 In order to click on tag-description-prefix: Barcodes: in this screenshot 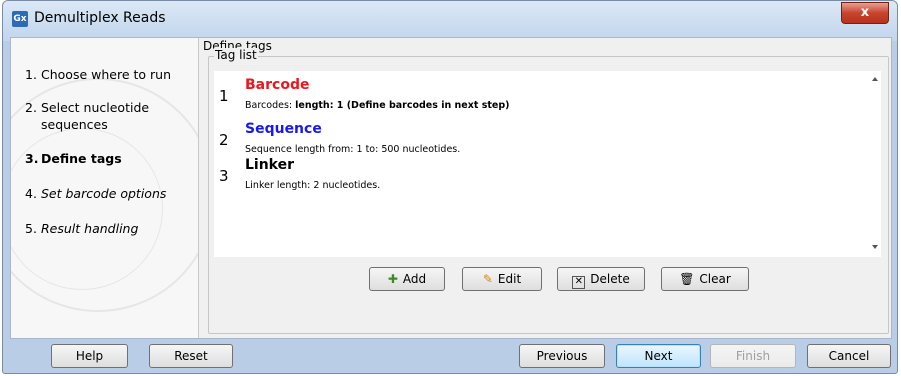, I will do `click(270, 105)`.